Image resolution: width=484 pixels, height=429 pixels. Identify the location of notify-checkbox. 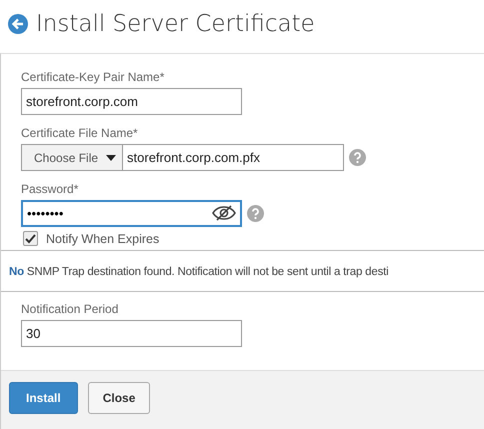
(30, 238).